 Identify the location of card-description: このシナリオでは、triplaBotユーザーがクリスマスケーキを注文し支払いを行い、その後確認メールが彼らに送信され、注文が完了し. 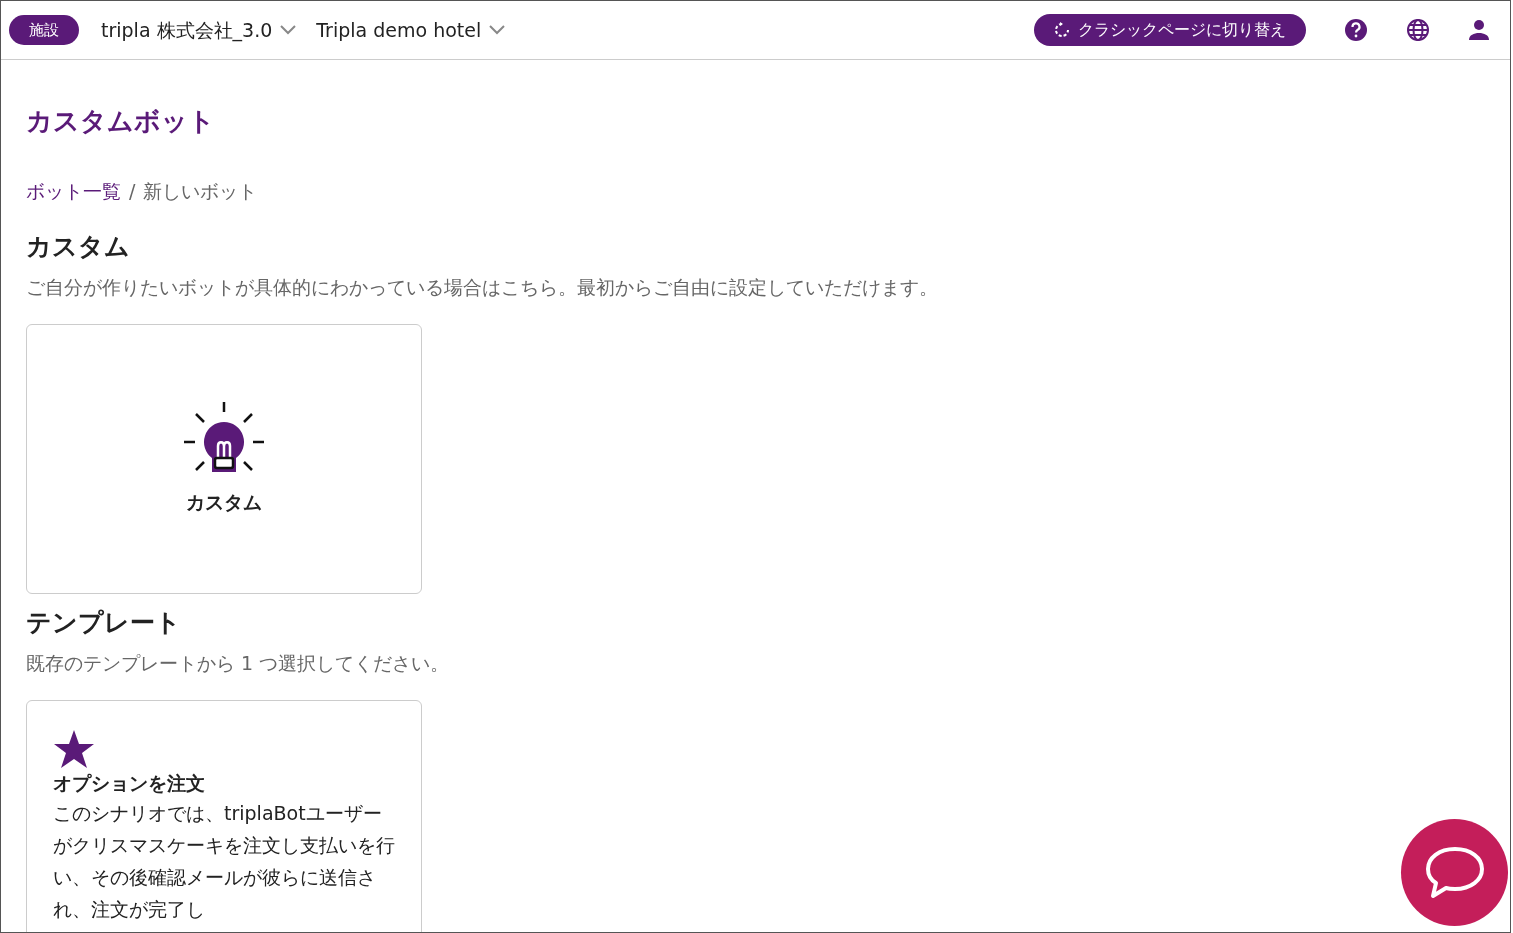
(224, 861).